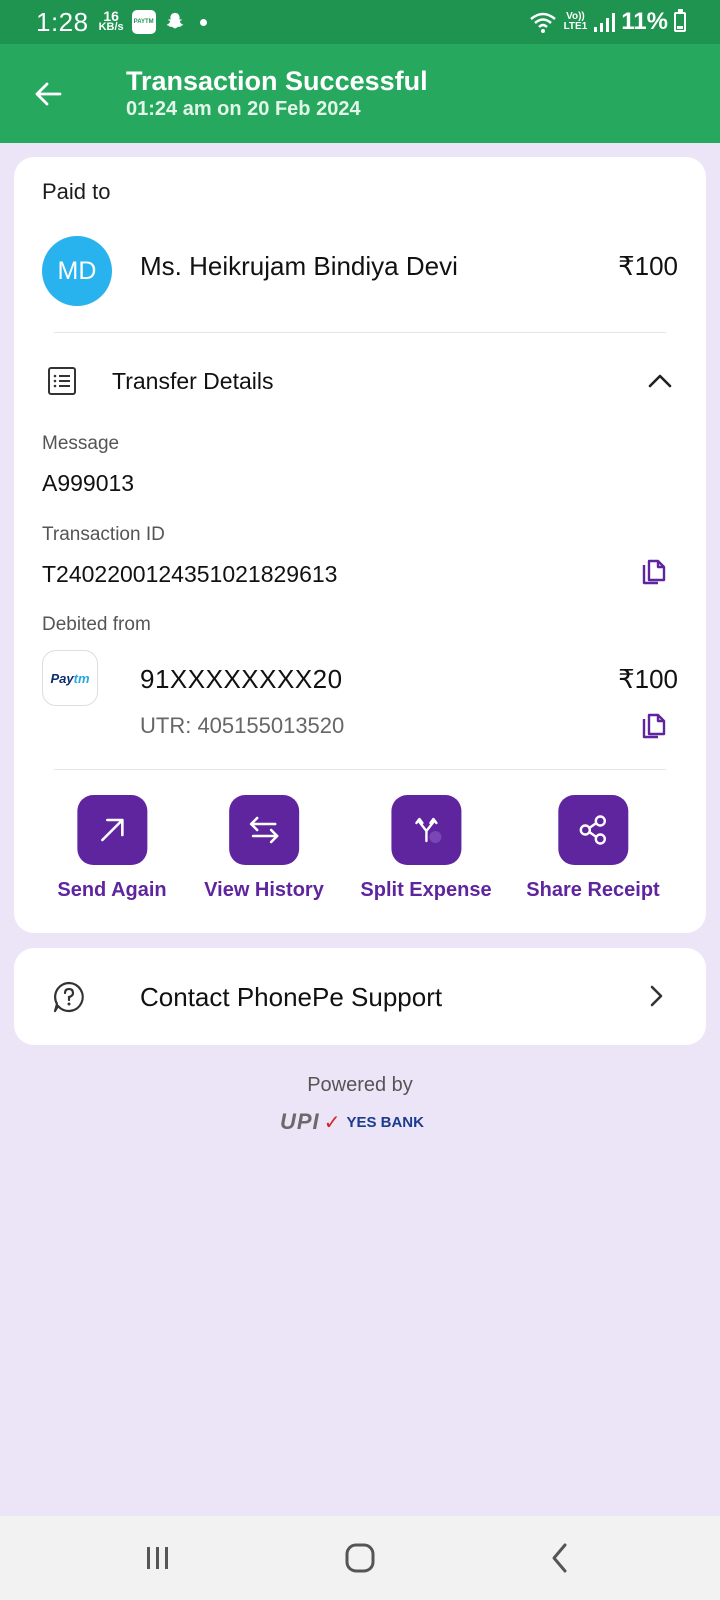 The image size is (720, 1600). I want to click on utr-number: UTR: 405155013520, so click(242, 725).